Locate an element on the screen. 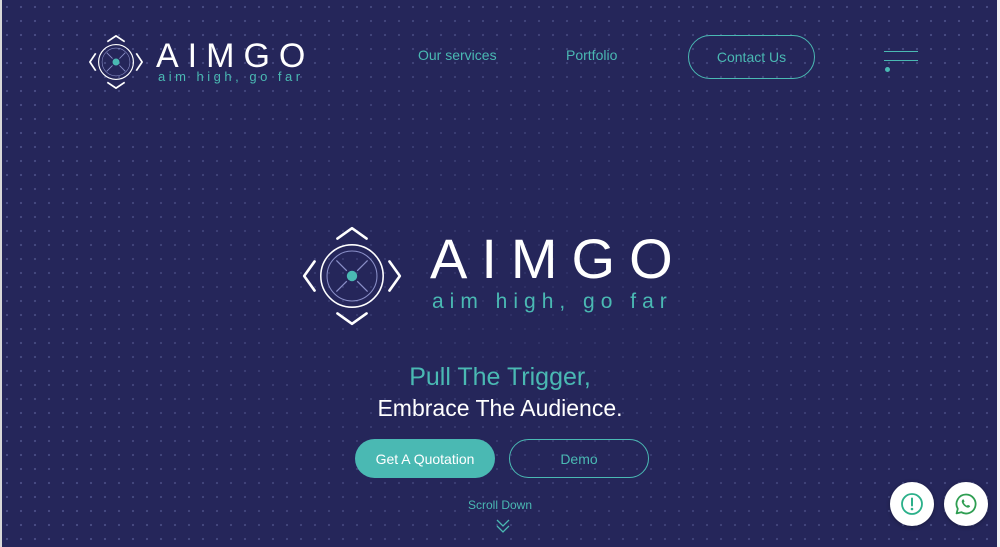 Image resolution: width=1000 pixels, height=547 pixels. nav-link-our-services: Our services is located at coordinates (457, 55).